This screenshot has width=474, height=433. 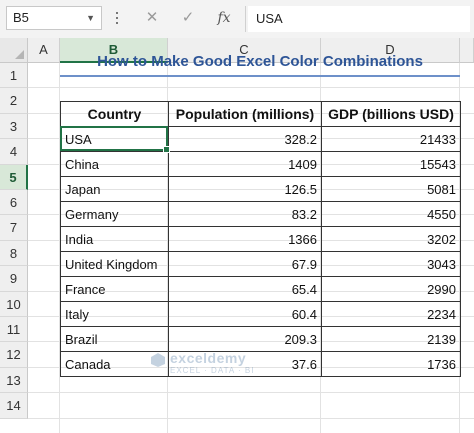 What do you see at coordinates (158, 360) in the screenshot?
I see `exceldemy-logo-icon` at bounding box center [158, 360].